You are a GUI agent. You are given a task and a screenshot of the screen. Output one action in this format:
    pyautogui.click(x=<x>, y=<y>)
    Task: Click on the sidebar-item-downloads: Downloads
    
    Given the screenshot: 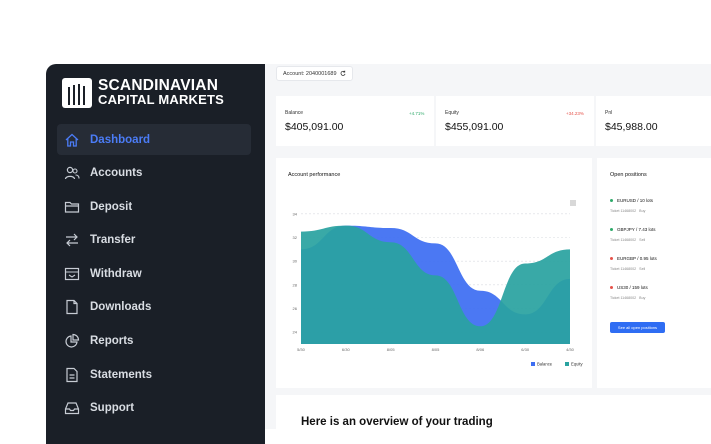 What is the action you would take?
    pyautogui.click(x=154, y=307)
    